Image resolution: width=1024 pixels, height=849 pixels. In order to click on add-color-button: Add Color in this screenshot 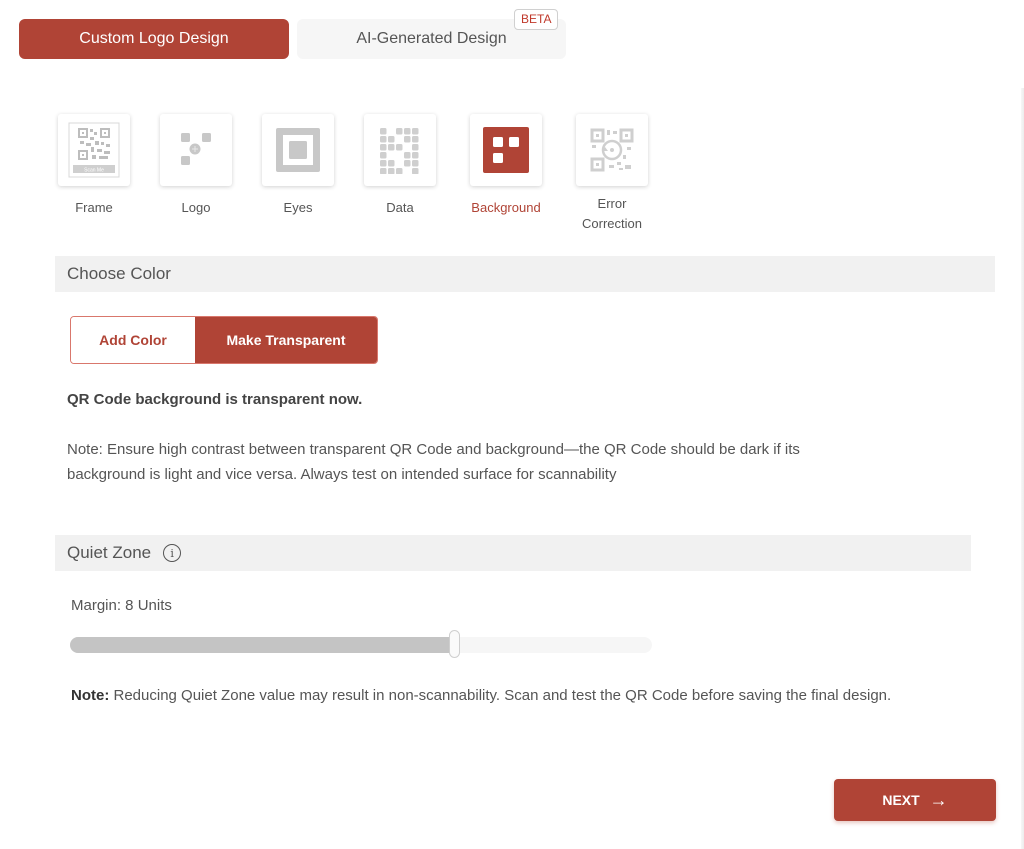, I will do `click(133, 340)`.